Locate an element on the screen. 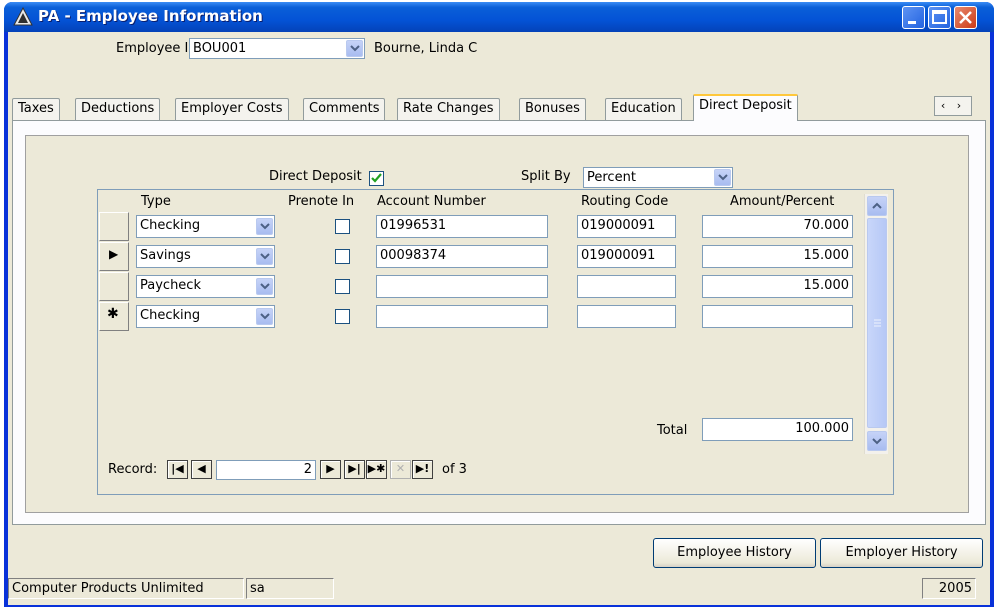 This screenshot has height=609, width=998. scroll-down-button is located at coordinates (877, 441).